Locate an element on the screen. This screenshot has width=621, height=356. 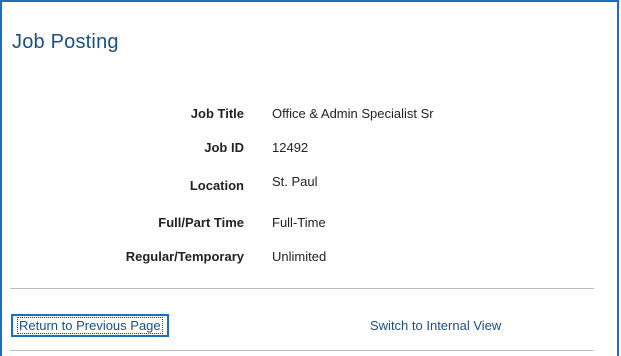
divider-bottom is located at coordinates (302, 350).